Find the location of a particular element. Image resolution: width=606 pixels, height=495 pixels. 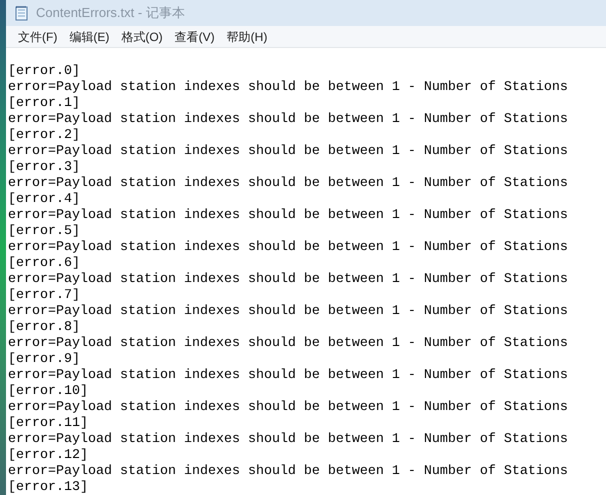

notepad-icon is located at coordinates (22, 13).